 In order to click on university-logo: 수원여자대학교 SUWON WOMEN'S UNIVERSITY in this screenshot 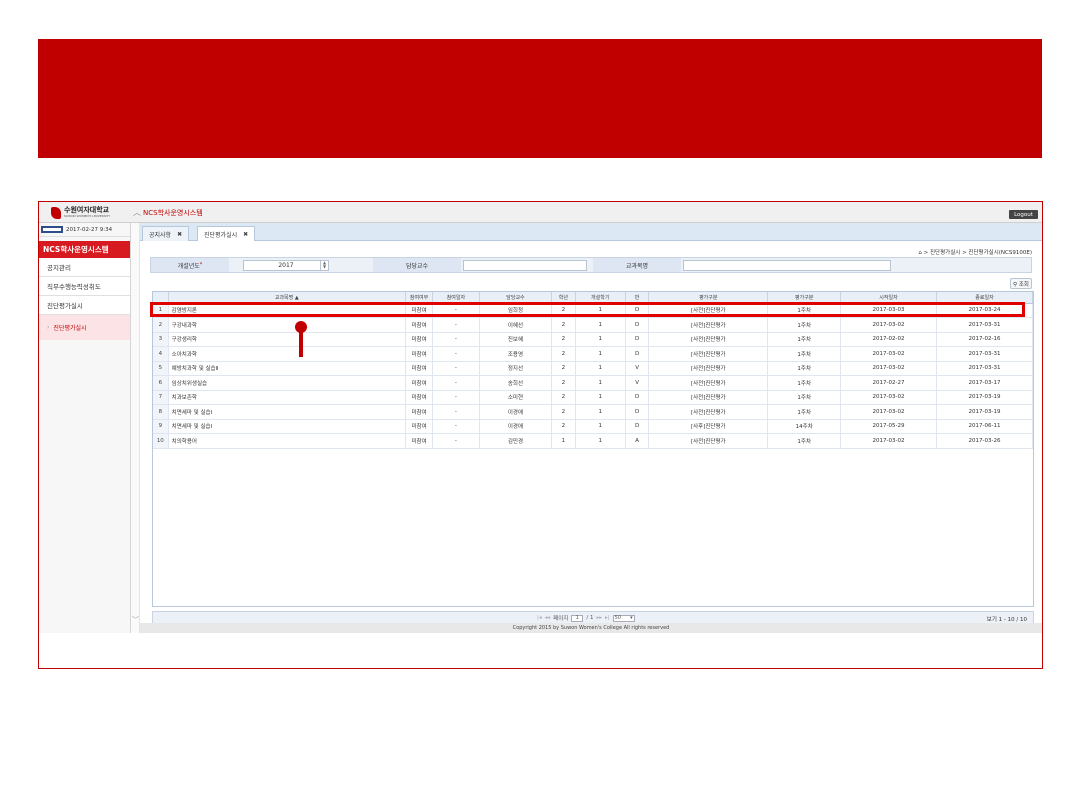, I will do `click(91, 212)`.